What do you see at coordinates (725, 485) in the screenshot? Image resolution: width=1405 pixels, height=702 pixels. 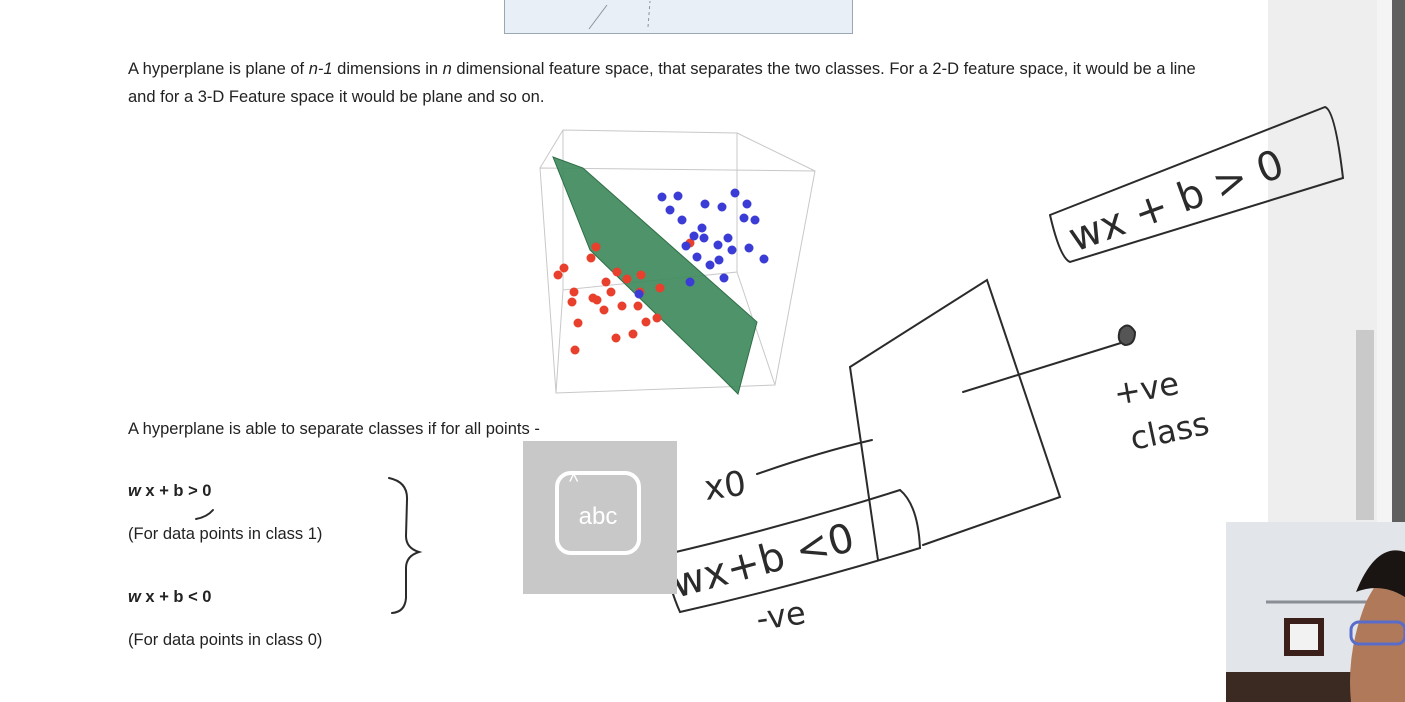 I see `ink-text-x0: x0` at bounding box center [725, 485].